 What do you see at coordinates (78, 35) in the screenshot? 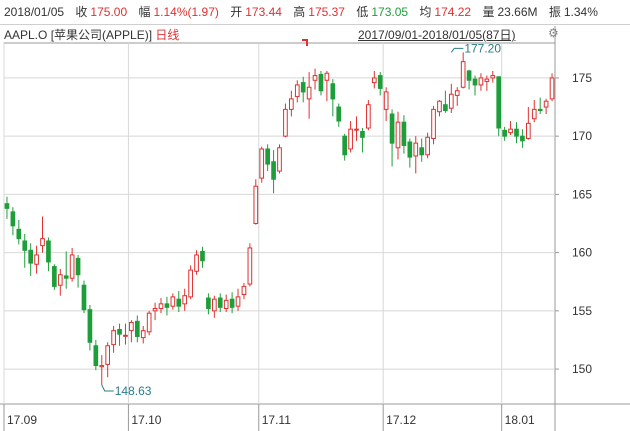
I see `symbol-label: AAPL.O [苹果公司(APPLE)]` at bounding box center [78, 35].